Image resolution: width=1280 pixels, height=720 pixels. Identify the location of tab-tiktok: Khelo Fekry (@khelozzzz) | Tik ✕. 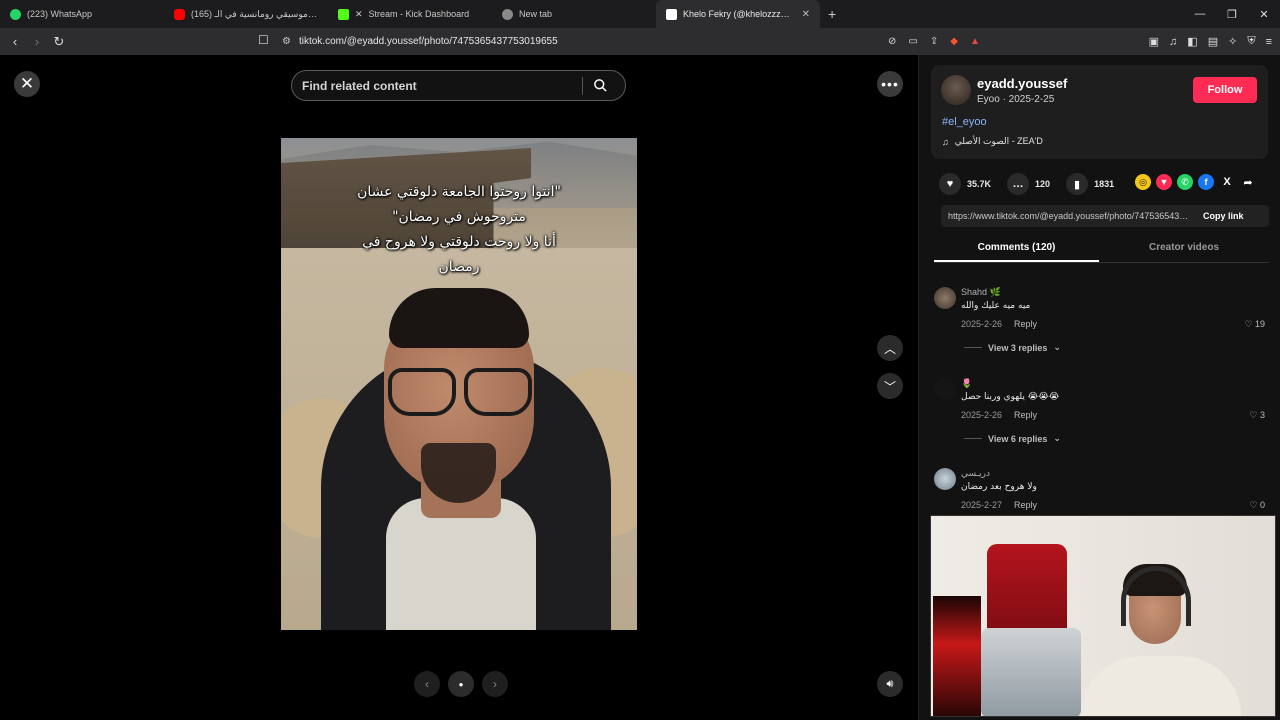
(738, 14).